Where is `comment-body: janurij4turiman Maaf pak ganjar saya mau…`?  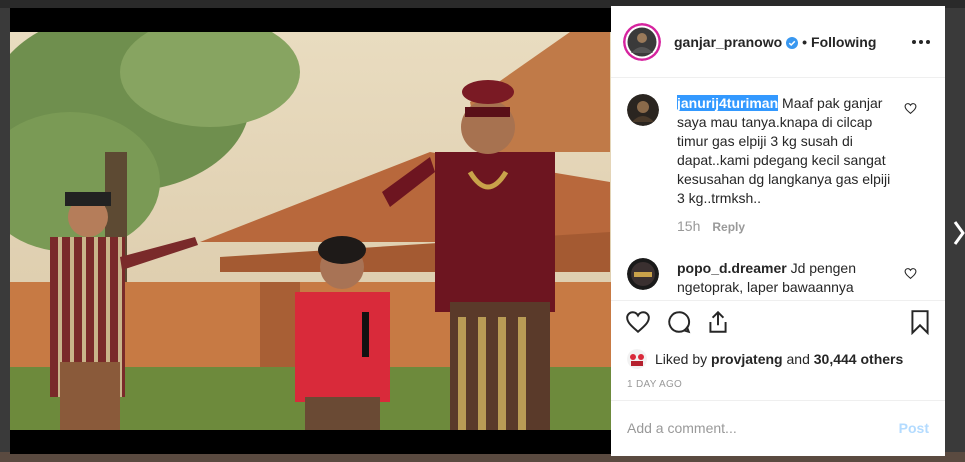 comment-body: janurij4turiman Maaf pak ganjar saya mau… is located at coordinates (789, 151).